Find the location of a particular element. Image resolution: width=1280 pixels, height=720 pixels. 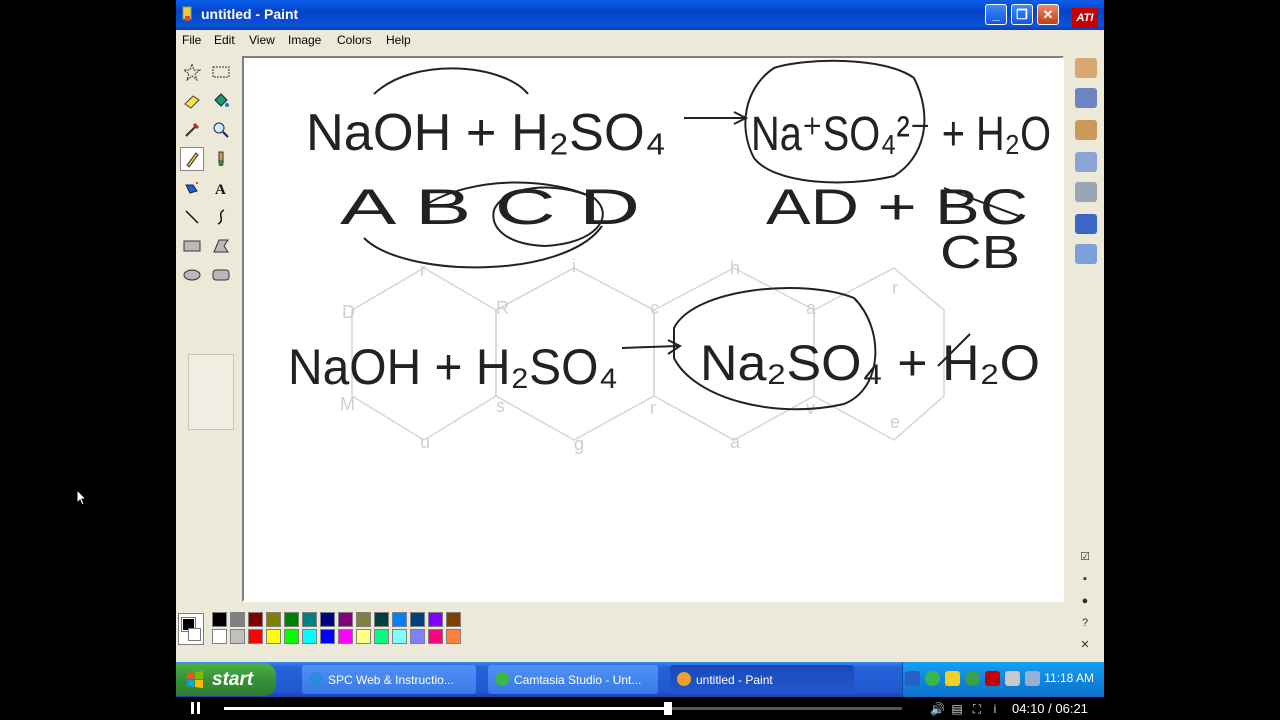

seek-handle is located at coordinates (668, 708).